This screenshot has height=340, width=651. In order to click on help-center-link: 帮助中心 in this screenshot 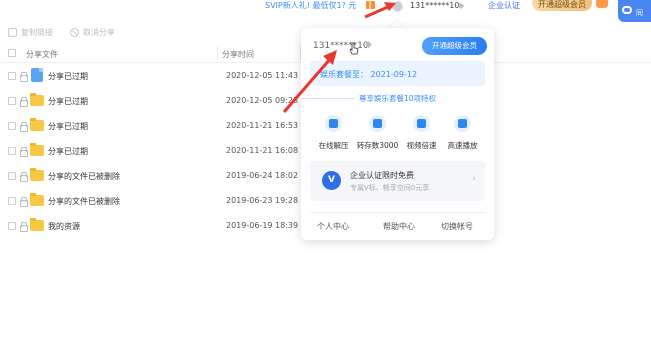, I will do `click(399, 226)`.